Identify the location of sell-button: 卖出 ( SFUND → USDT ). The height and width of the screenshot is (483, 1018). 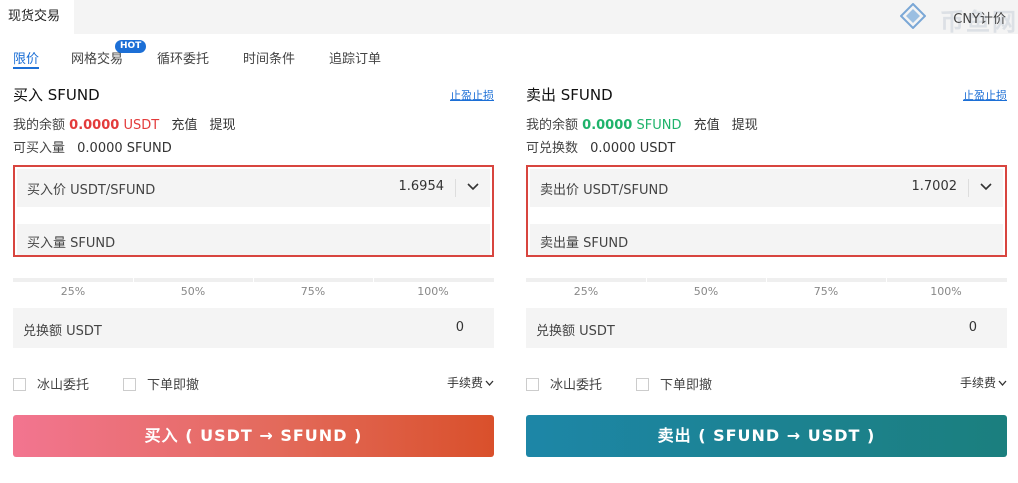
(766, 436).